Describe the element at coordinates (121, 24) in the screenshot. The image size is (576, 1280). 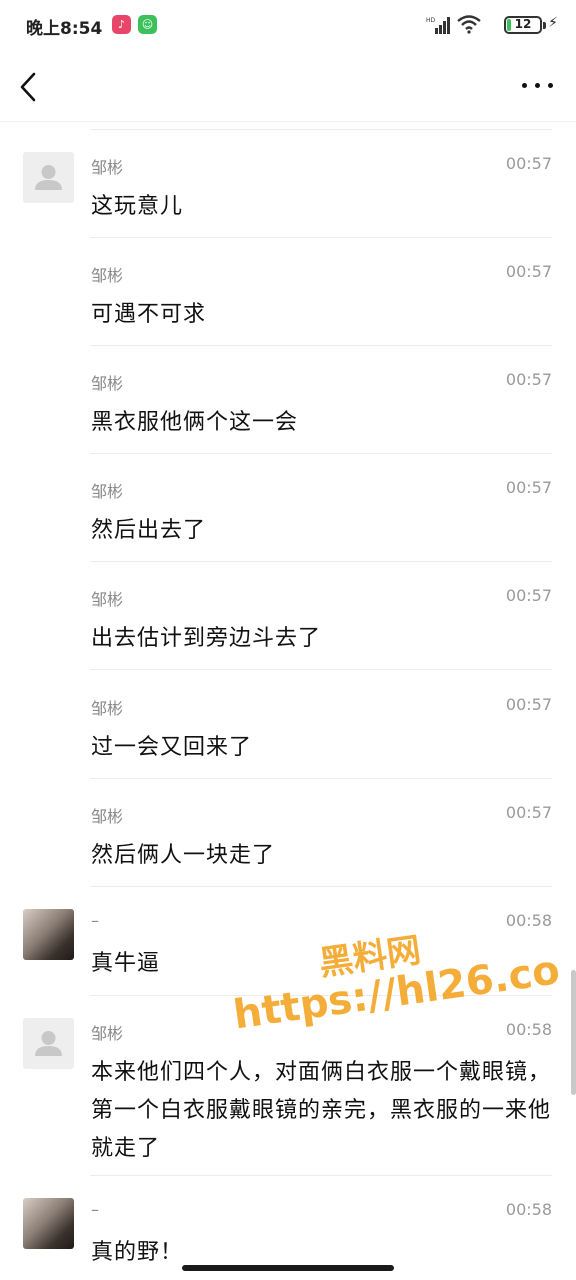
I see `tiktok-notification-icon: ♪` at that location.